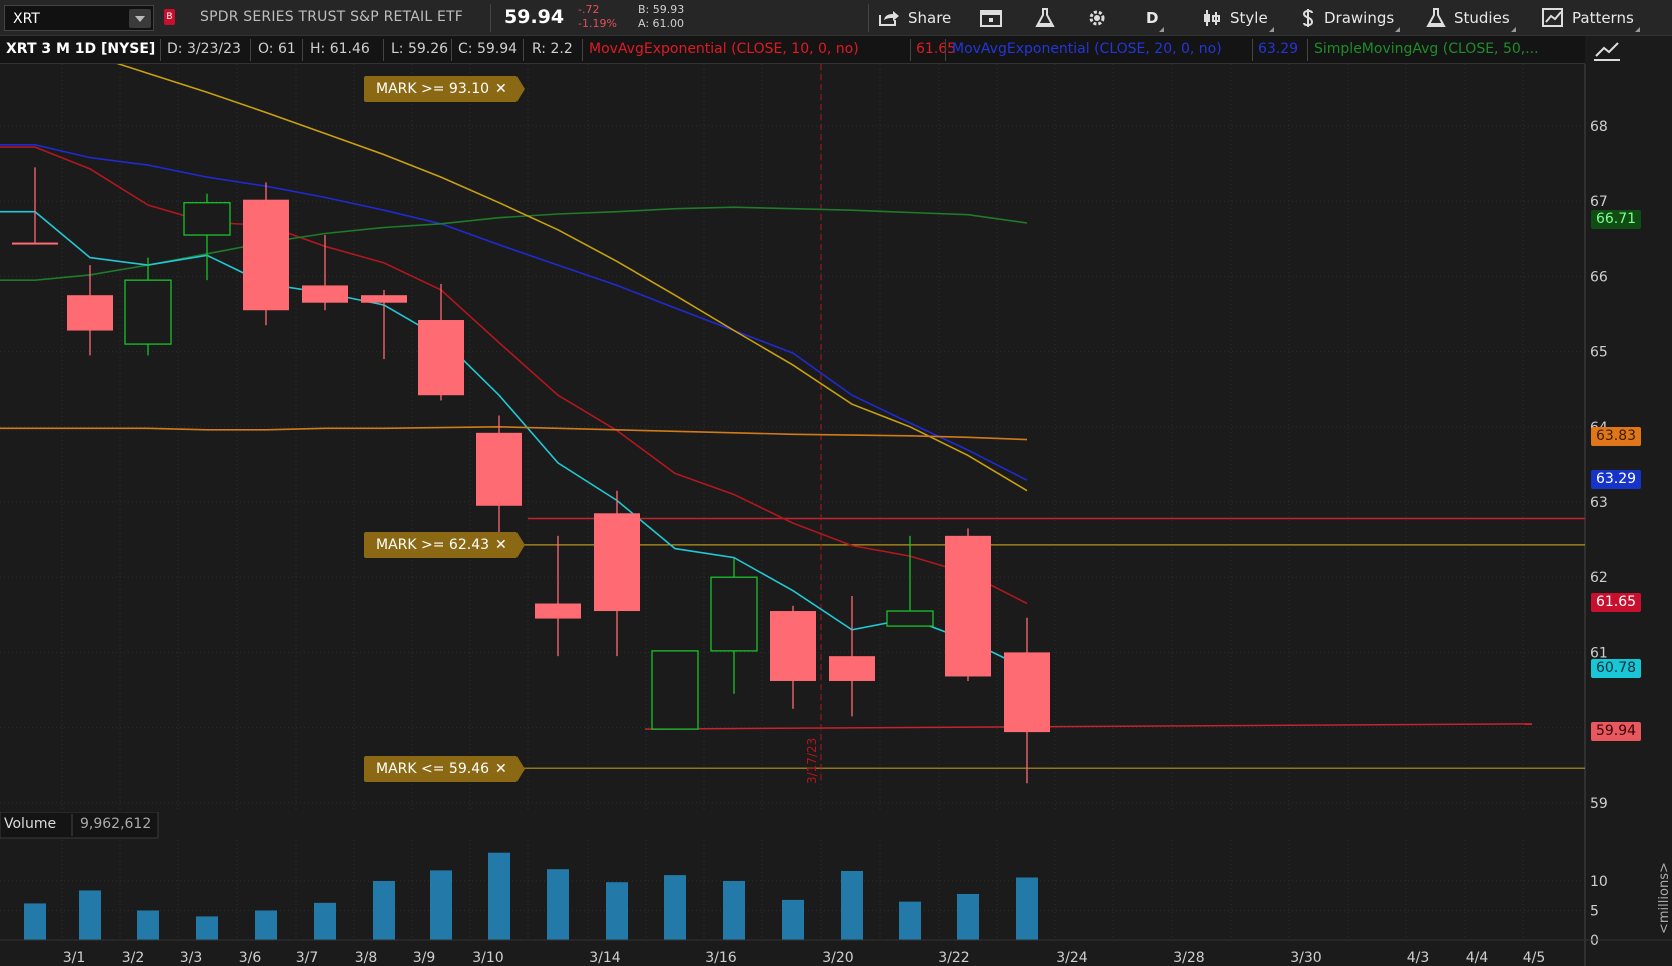 Image resolution: width=1672 pixels, height=966 pixels. I want to click on bar-high: H: 61.46, so click(340, 49).